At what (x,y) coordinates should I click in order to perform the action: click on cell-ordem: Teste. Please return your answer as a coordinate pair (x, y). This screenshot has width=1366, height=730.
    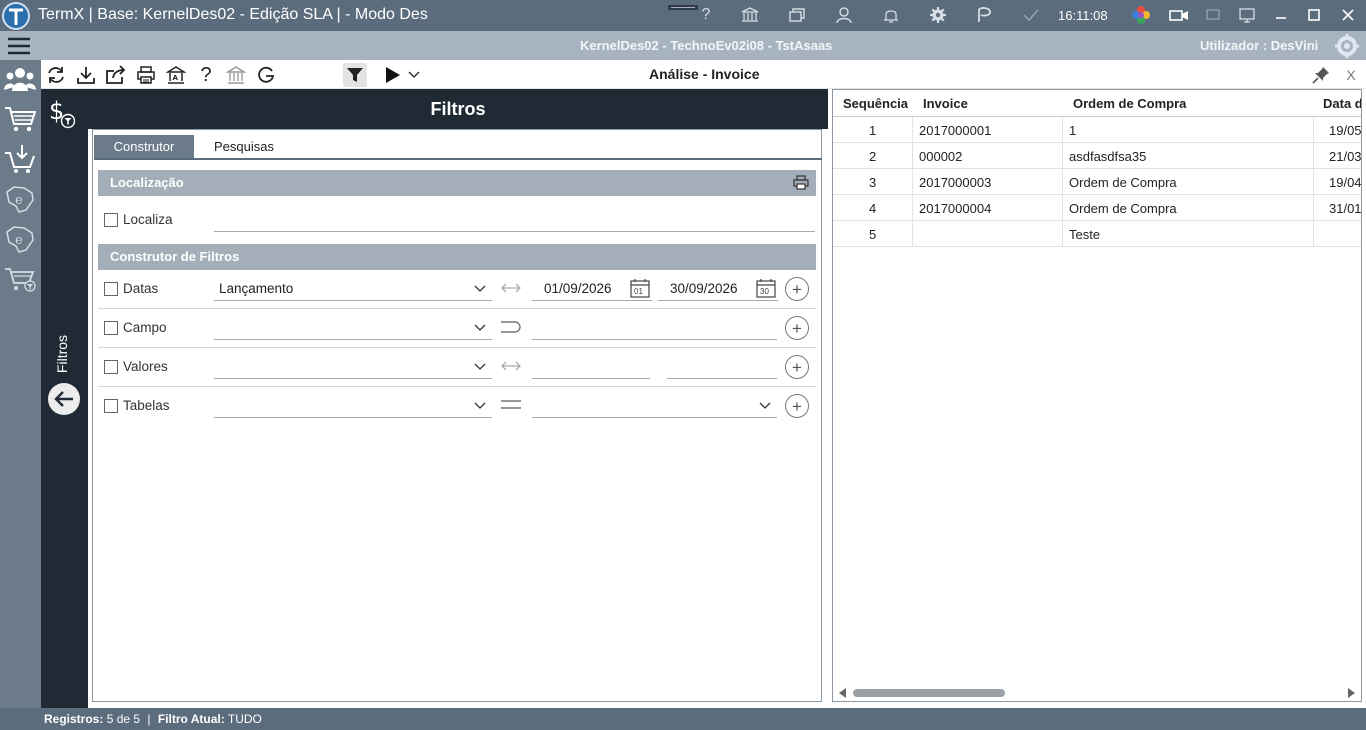
    Looking at the image, I should click on (1085, 234).